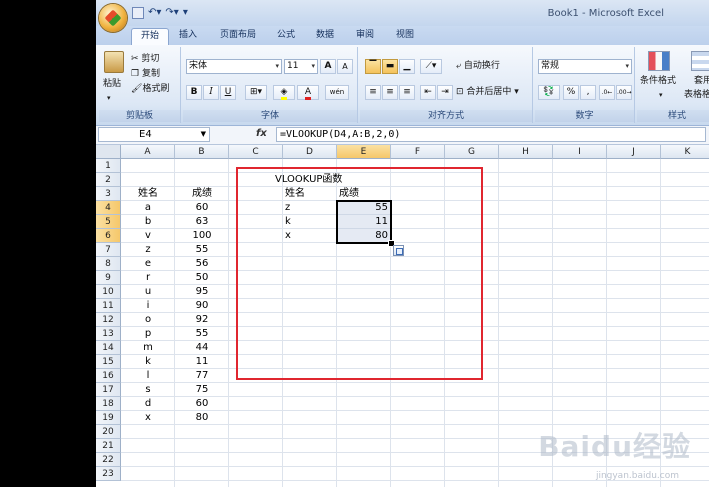  Describe the element at coordinates (108, 446) in the screenshot. I see `row-header-21: 21` at that location.